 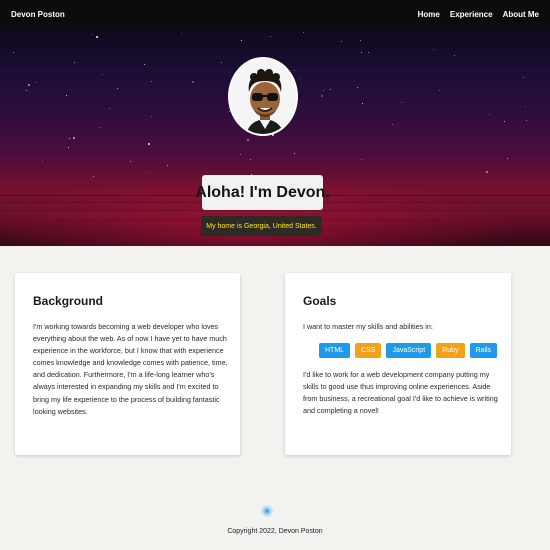 I want to click on skill-badge-ruby: Ruby, so click(x=450, y=350).